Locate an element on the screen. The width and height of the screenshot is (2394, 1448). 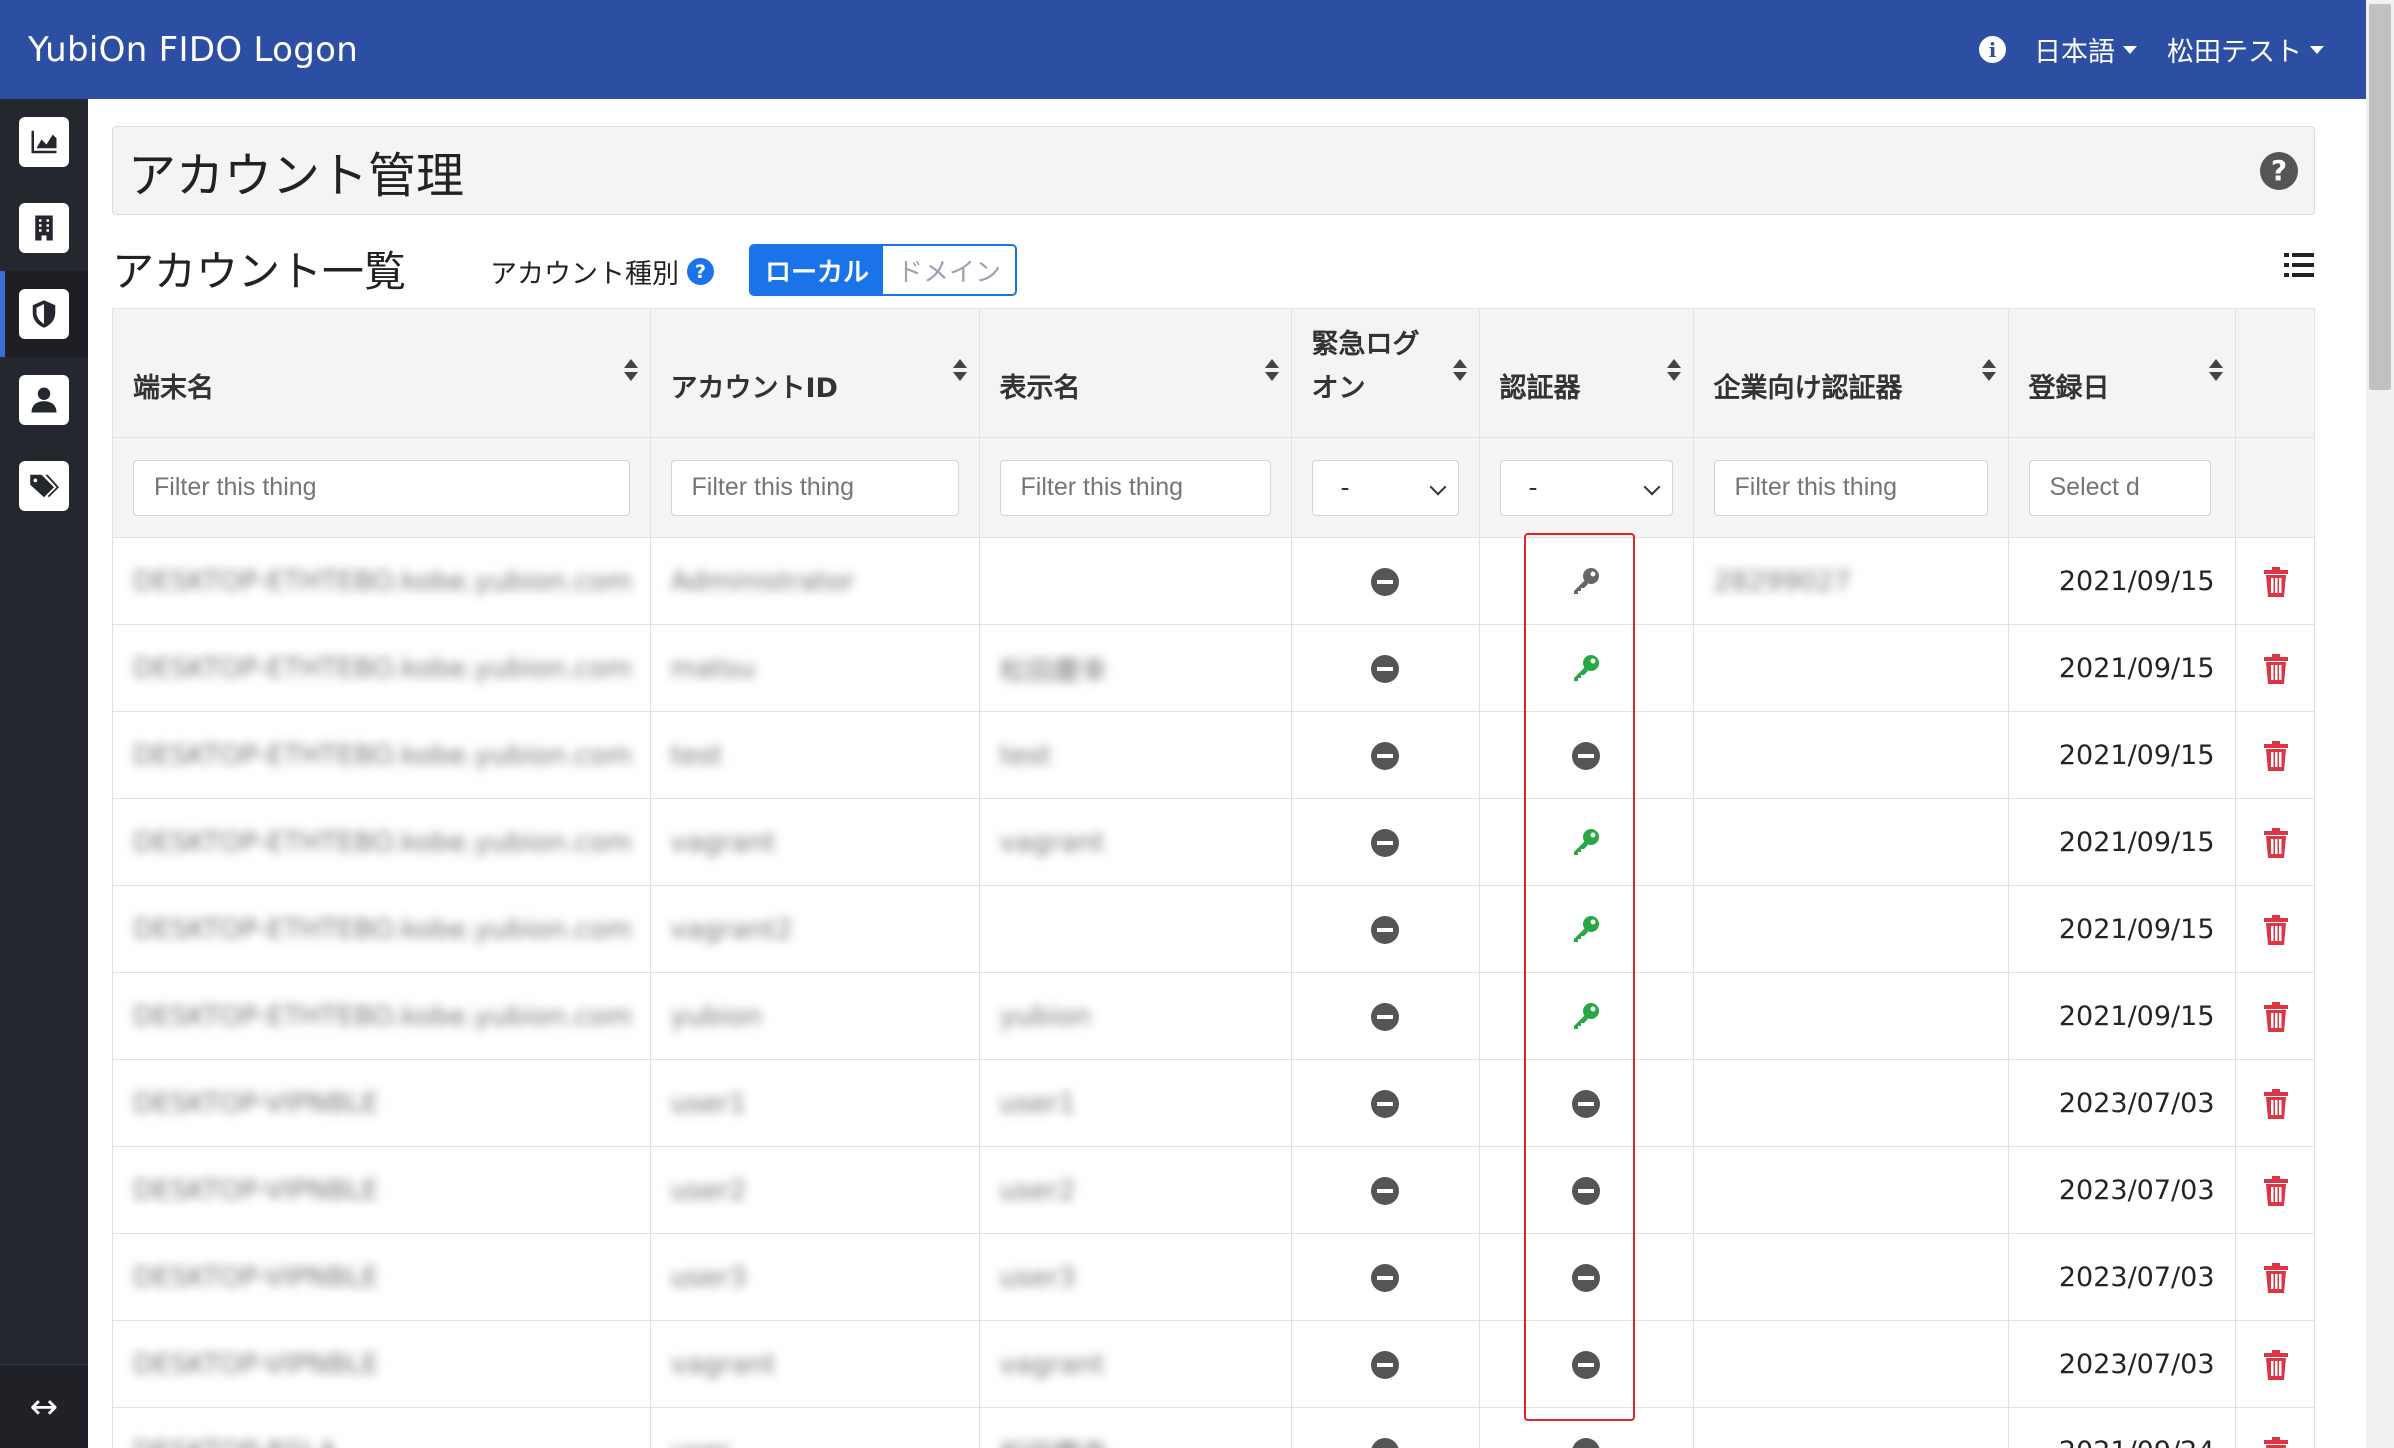
sidebar-item-licenses is located at coordinates (44, 486).